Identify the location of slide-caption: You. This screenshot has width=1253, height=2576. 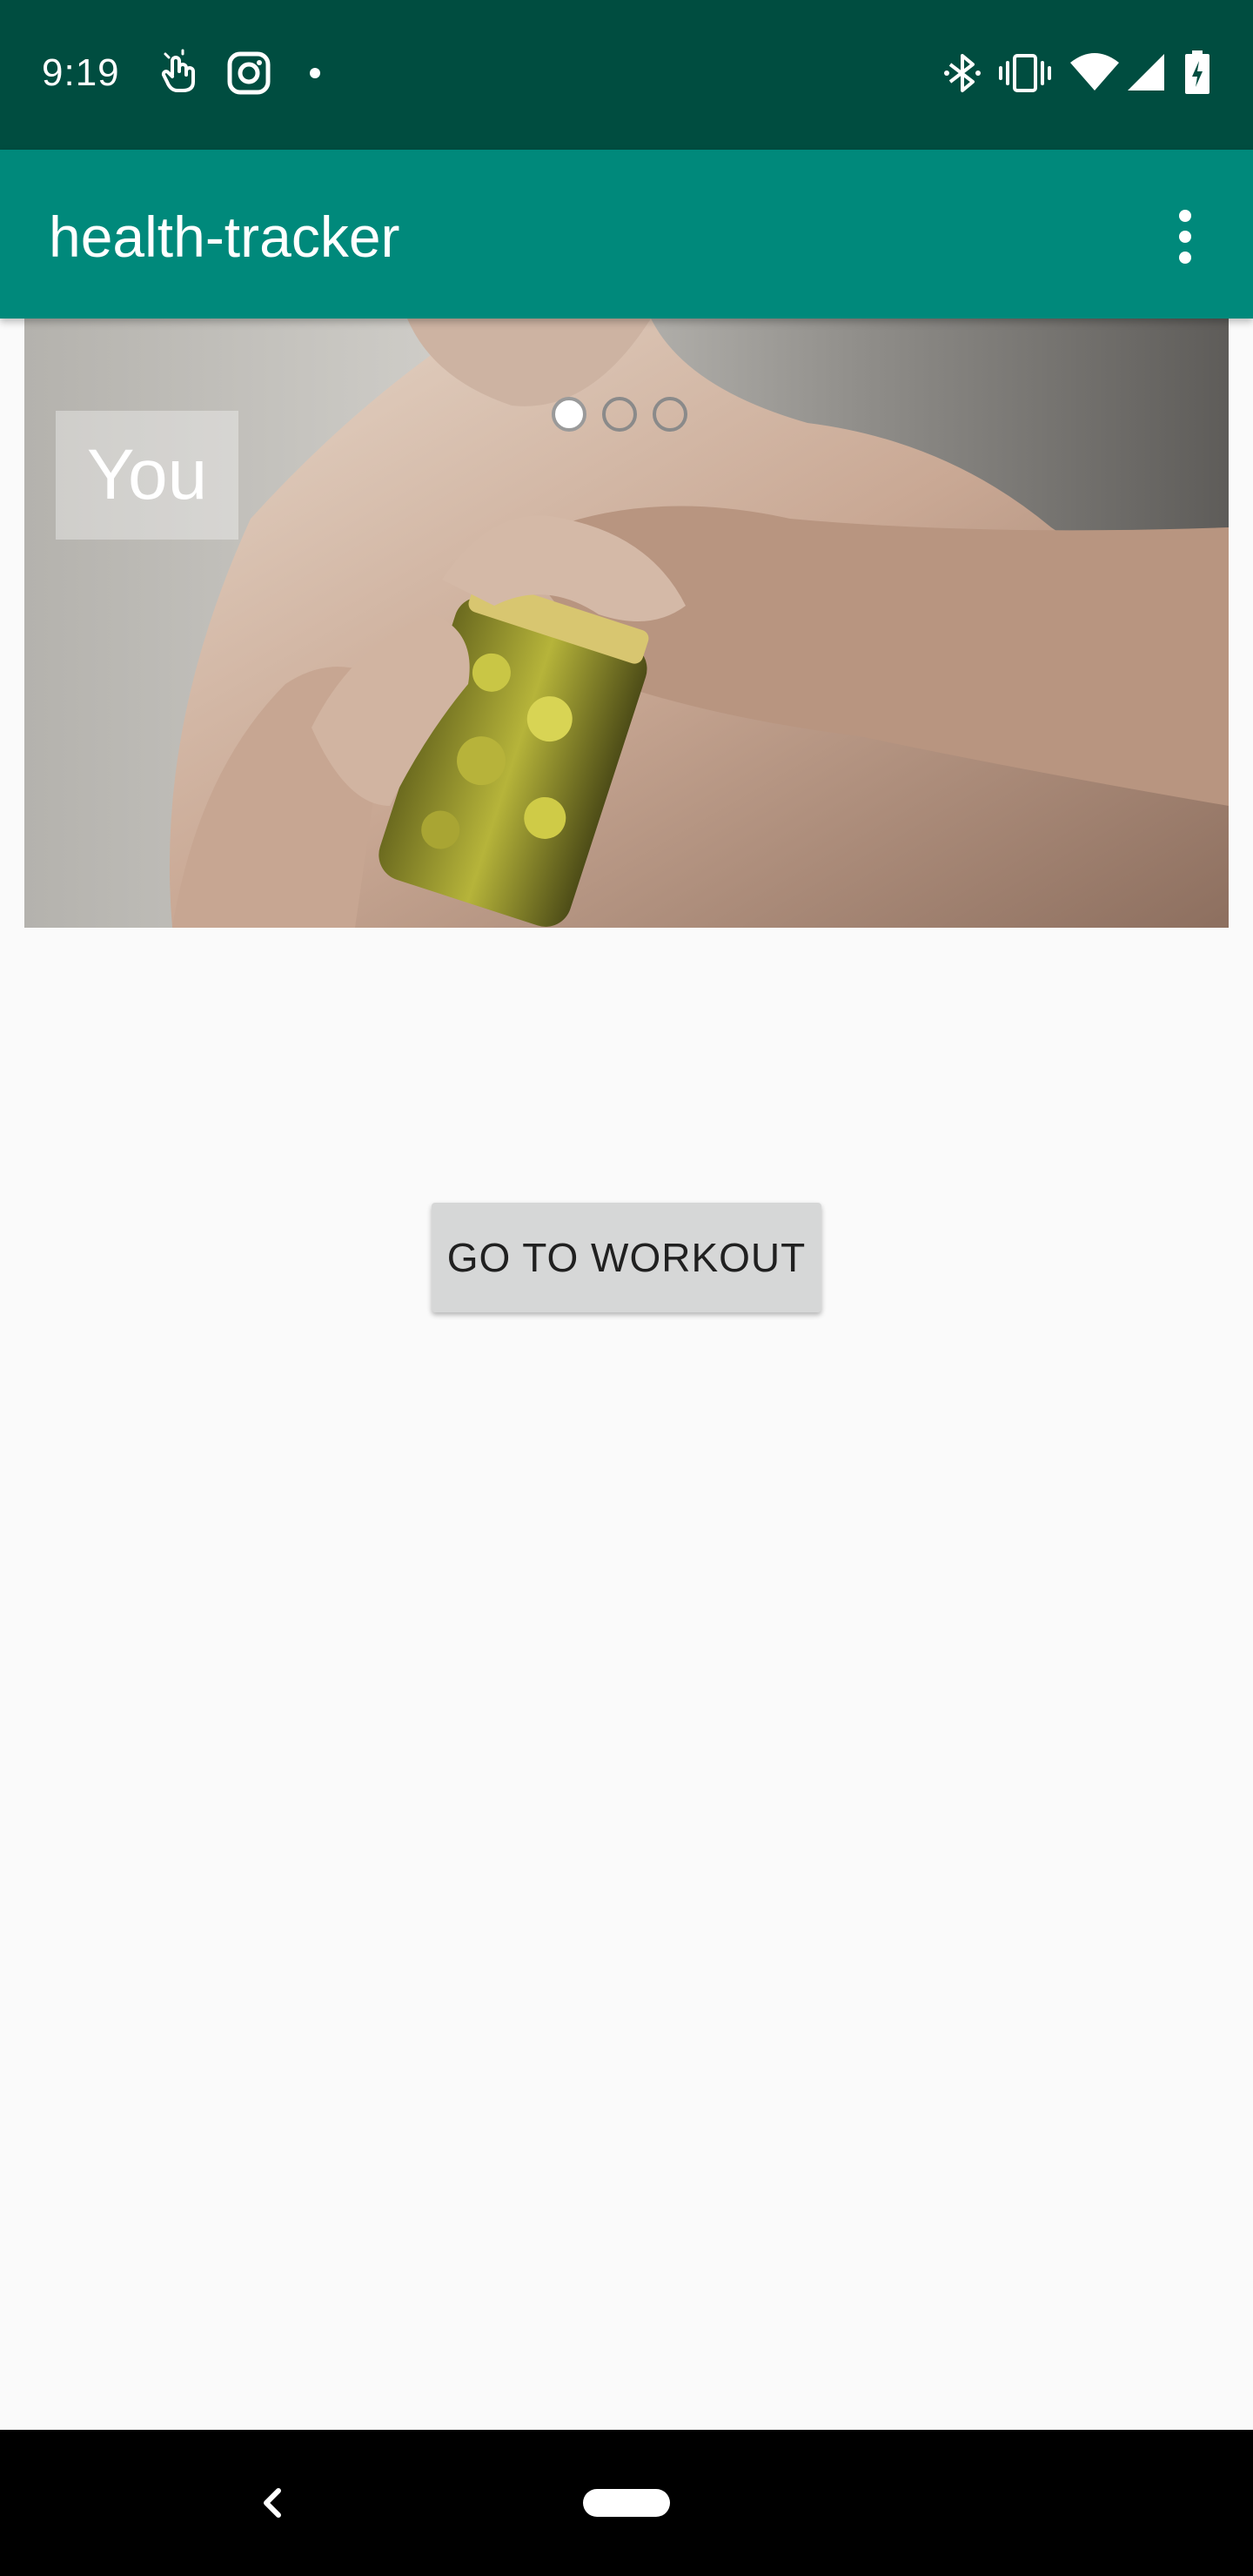
(147, 475).